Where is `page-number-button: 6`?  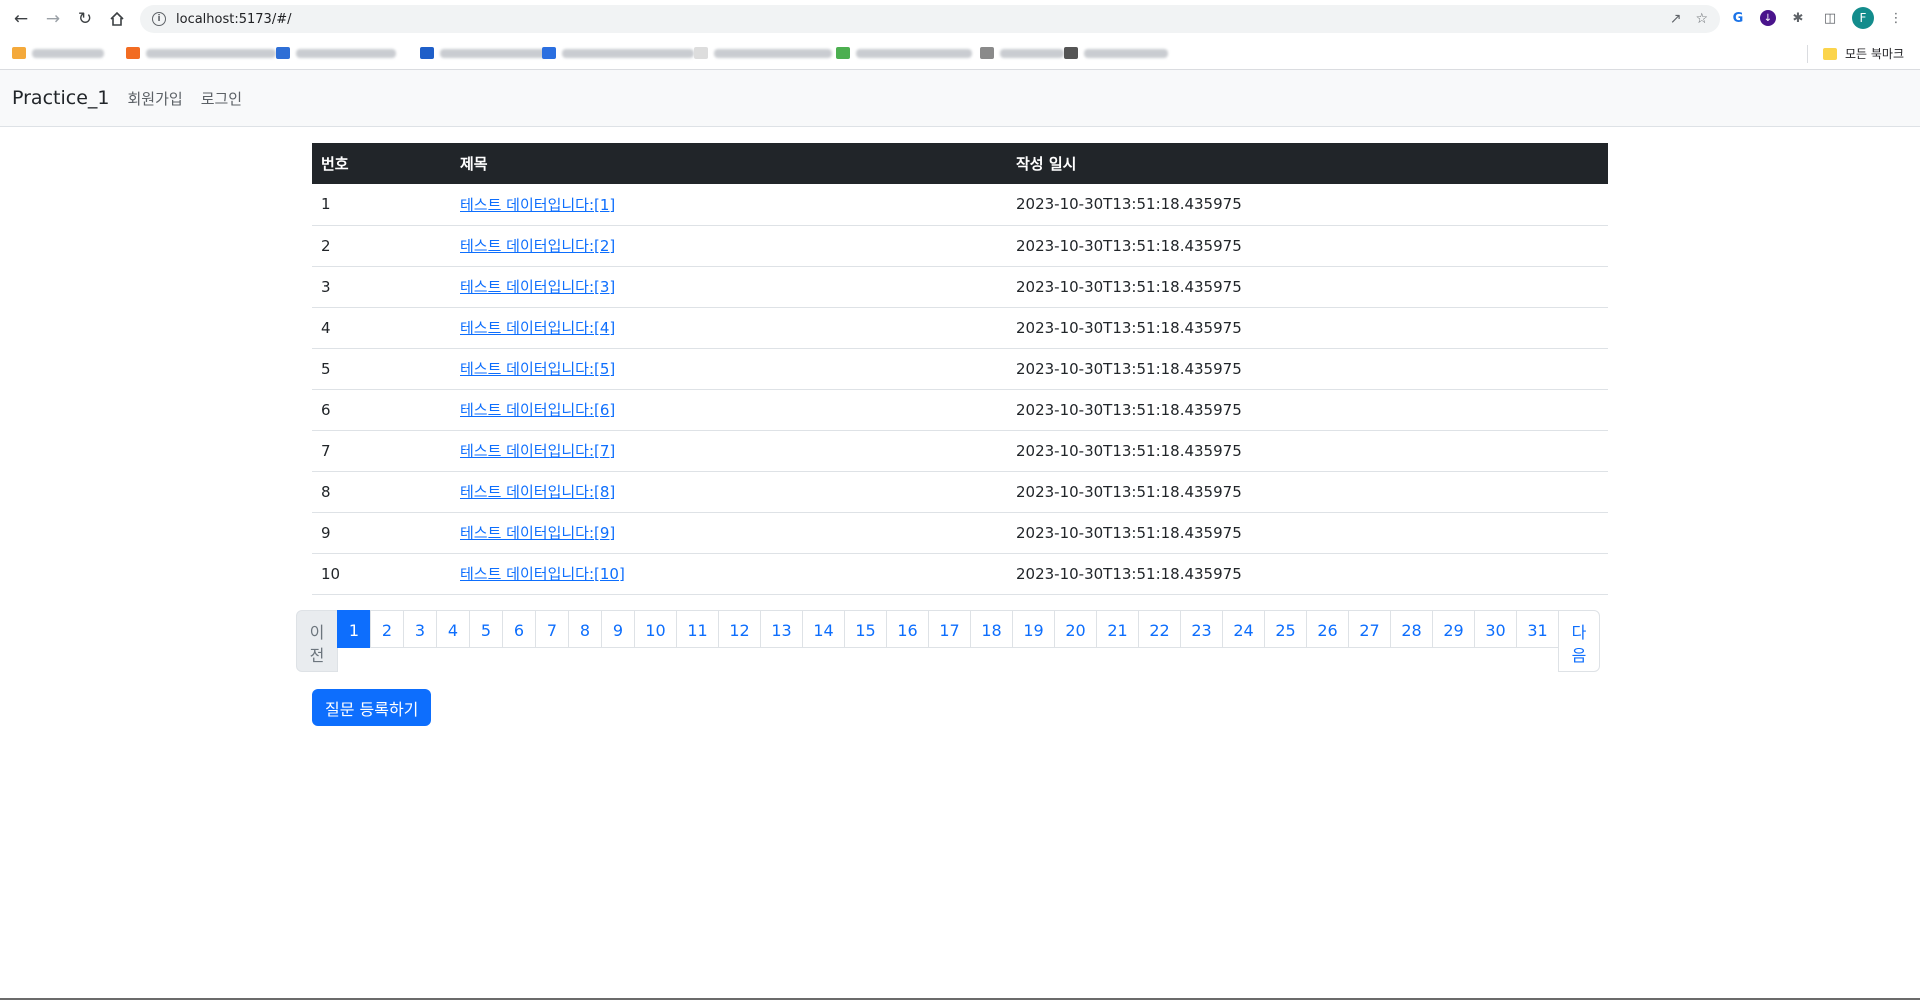 page-number-button: 6 is located at coordinates (519, 629).